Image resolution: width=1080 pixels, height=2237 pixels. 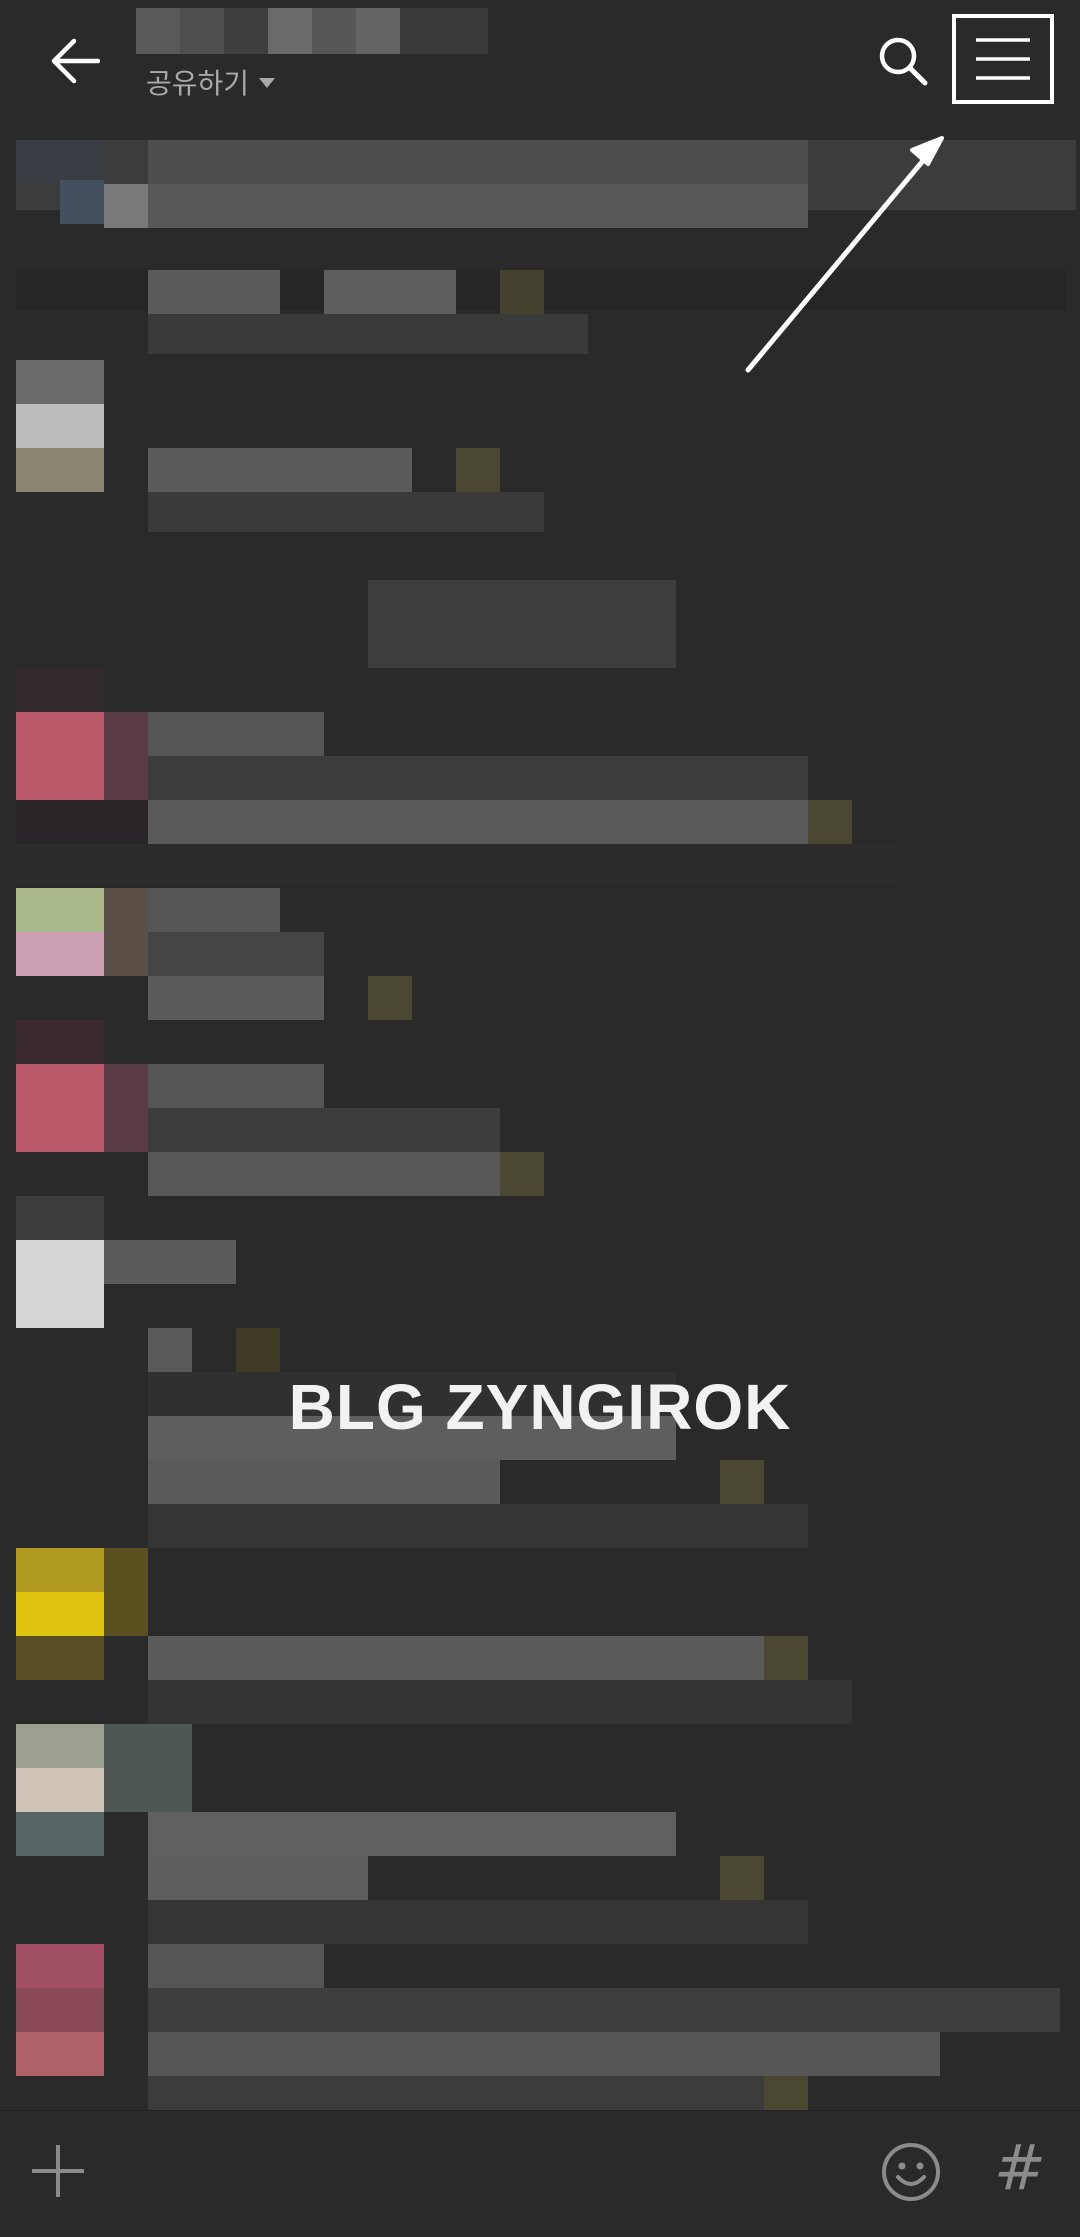 What do you see at coordinates (1020, 2168) in the screenshot?
I see `hashtag-button: #` at bounding box center [1020, 2168].